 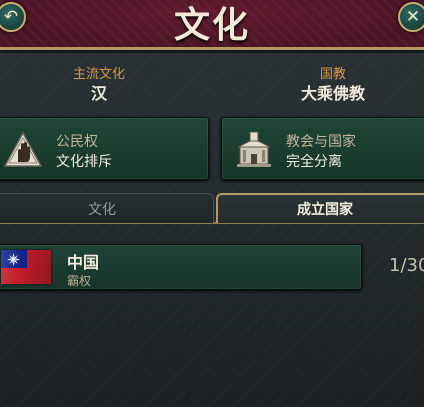 I want to click on window-header: 文化 ↶ ✕, so click(x=212, y=25).